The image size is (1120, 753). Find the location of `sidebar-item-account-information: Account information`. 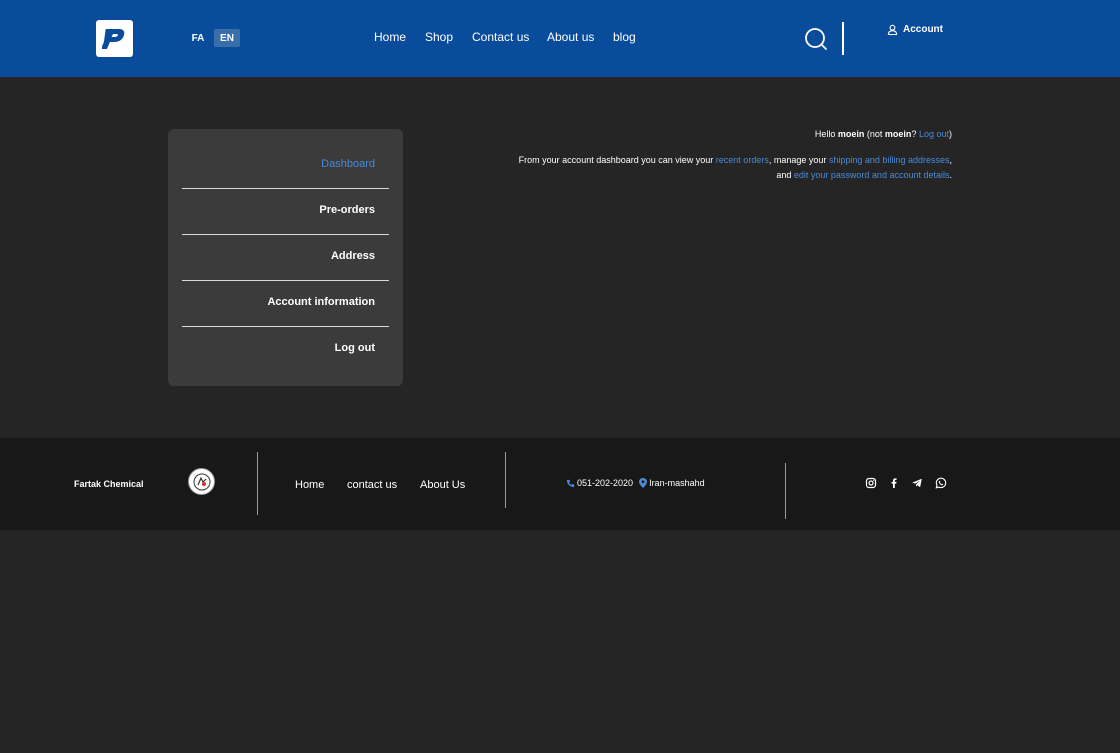

sidebar-item-account-information: Account information is located at coordinates (285, 302).